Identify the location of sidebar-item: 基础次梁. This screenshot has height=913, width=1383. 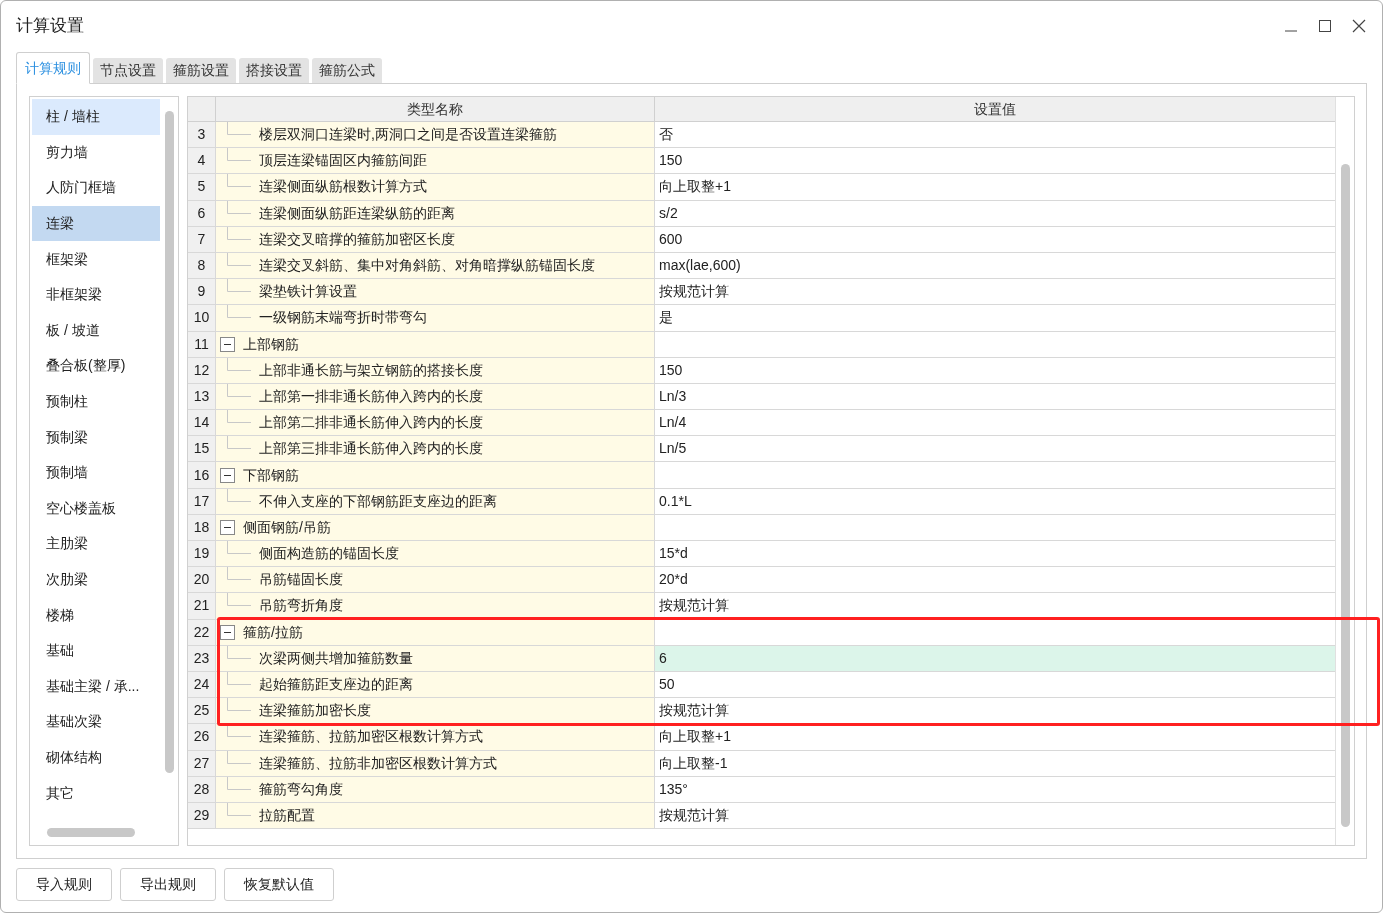
(96, 722).